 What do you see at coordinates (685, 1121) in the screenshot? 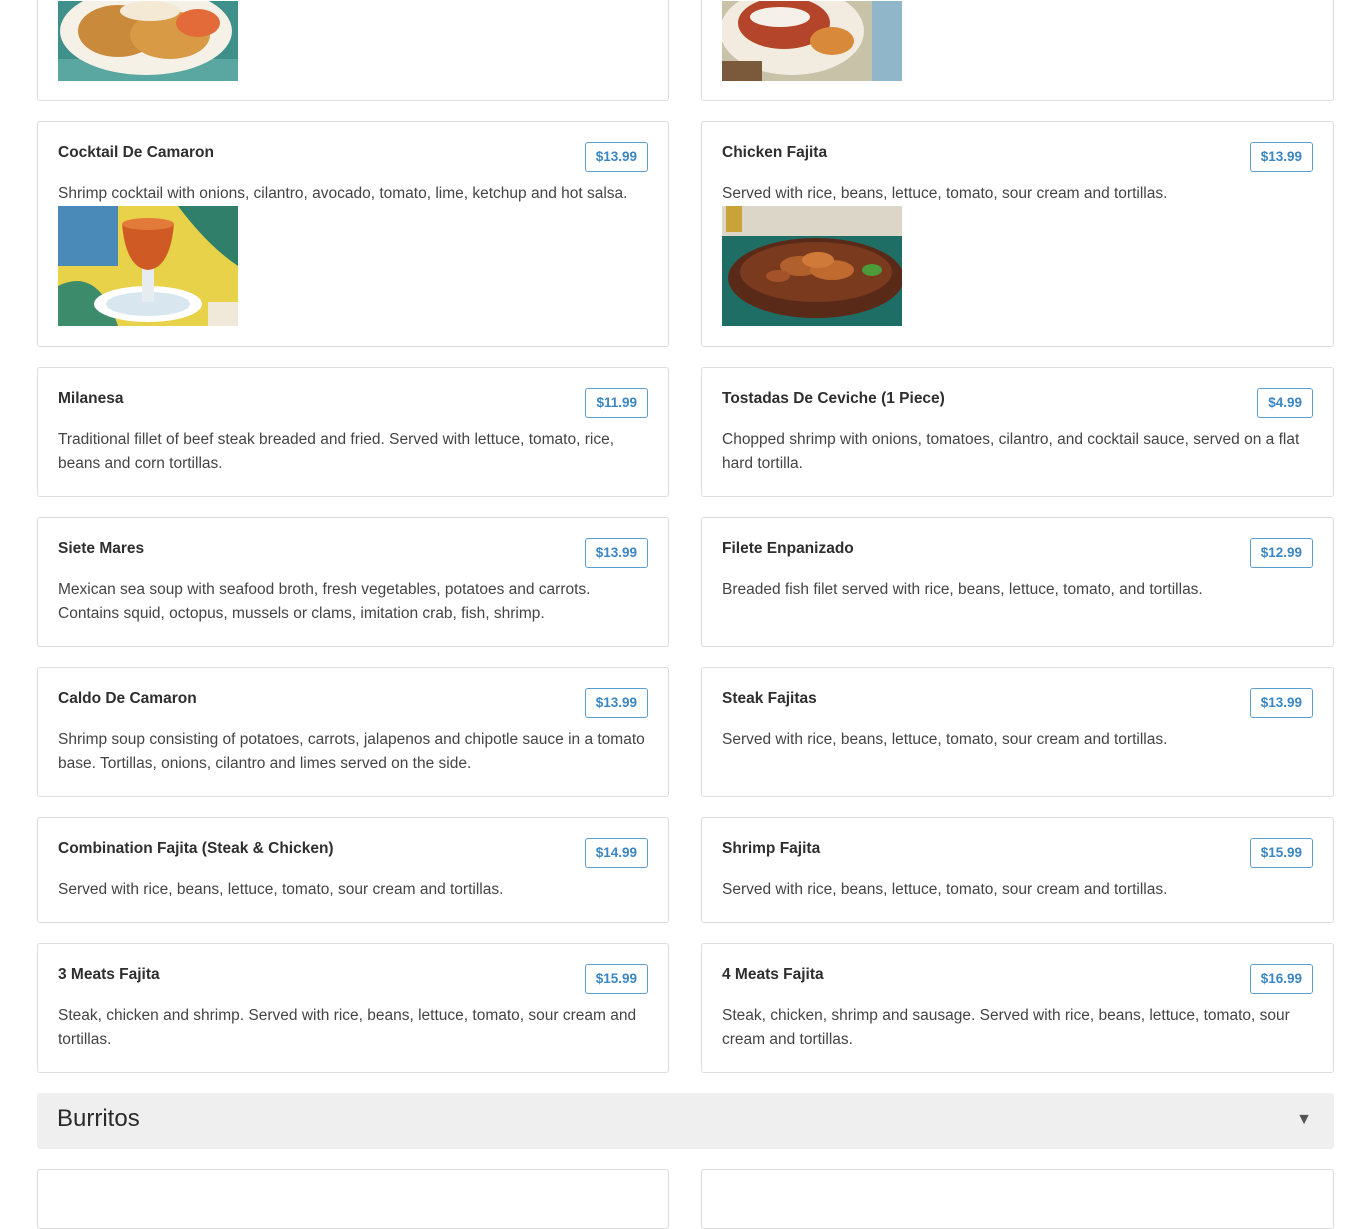
I see `section-header-burritos: Burritos ▼` at bounding box center [685, 1121].